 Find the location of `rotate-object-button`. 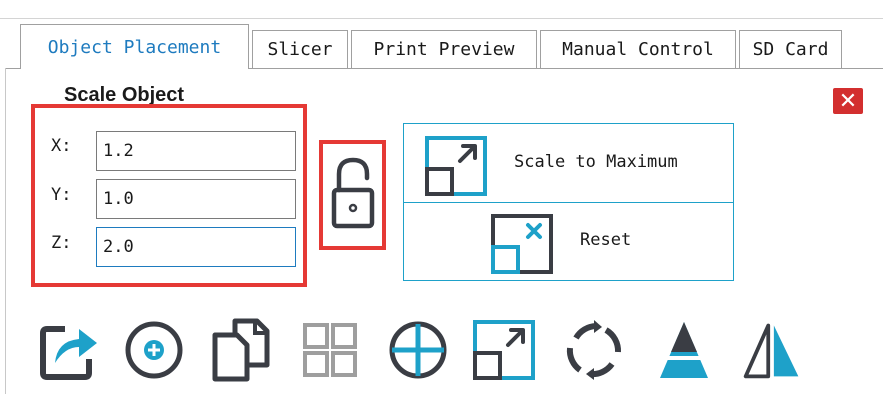

rotate-object-button is located at coordinates (594, 350).